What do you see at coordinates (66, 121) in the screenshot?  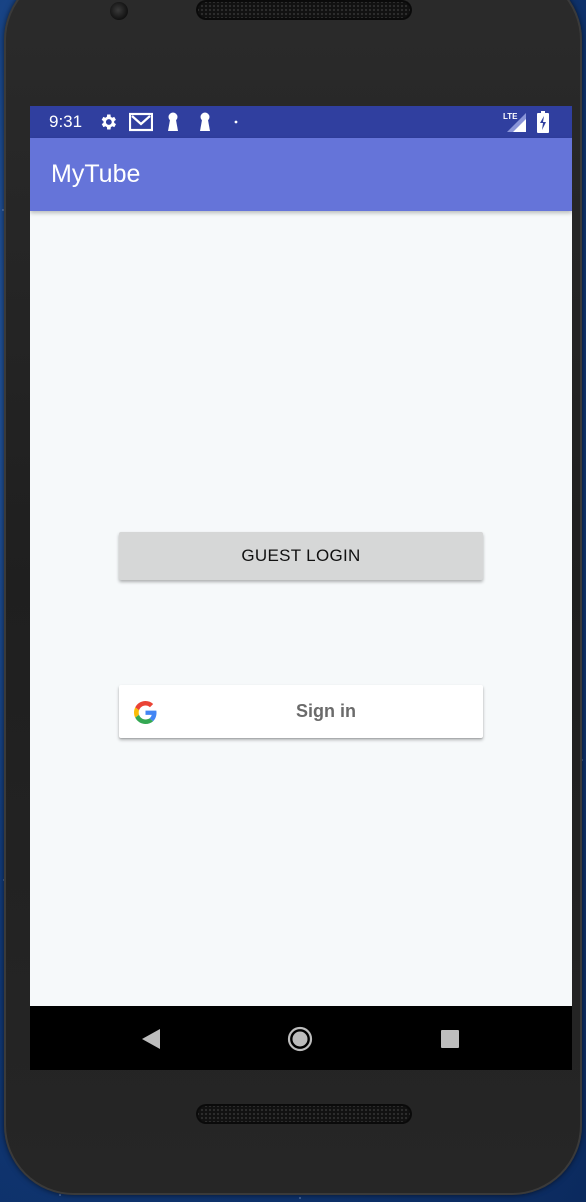 I see `status-time: 9:31` at bounding box center [66, 121].